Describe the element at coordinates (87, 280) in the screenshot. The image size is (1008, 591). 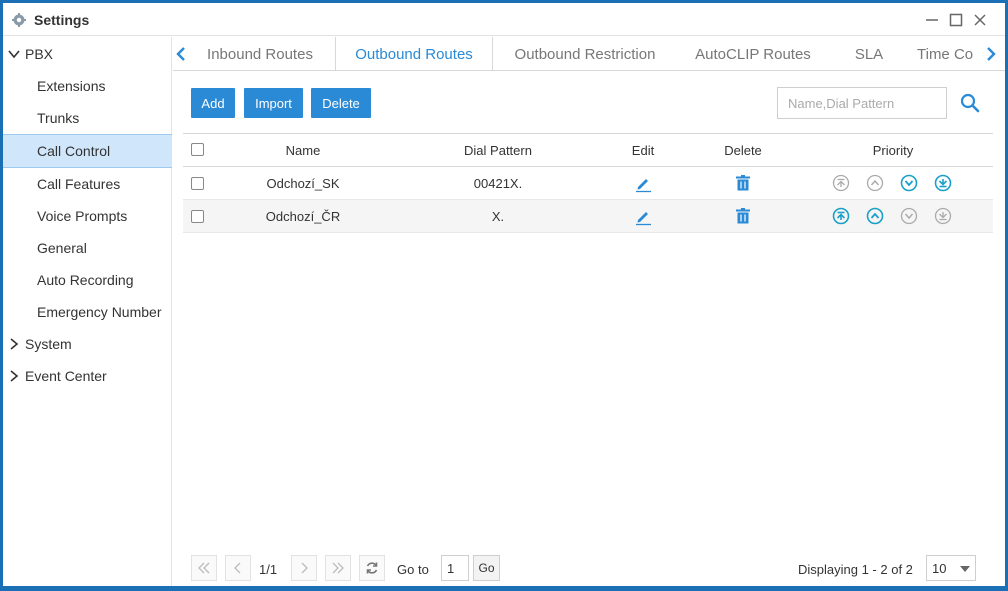
I see `sidebar-item-auto-recording: Auto Recording` at that location.